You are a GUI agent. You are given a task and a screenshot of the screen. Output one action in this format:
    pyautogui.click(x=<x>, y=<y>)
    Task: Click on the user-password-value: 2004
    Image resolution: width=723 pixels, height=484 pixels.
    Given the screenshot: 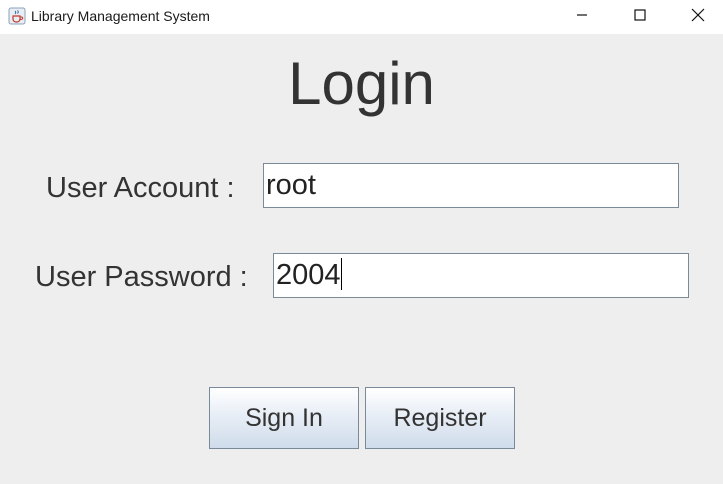 What is the action you would take?
    pyautogui.click(x=308, y=275)
    